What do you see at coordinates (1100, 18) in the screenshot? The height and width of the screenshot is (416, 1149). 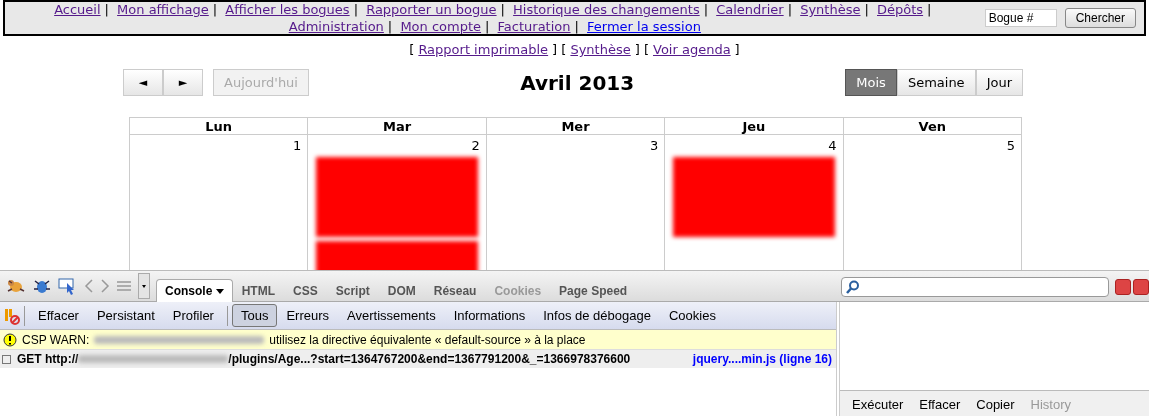 I see `search-button: Chercher` at bounding box center [1100, 18].